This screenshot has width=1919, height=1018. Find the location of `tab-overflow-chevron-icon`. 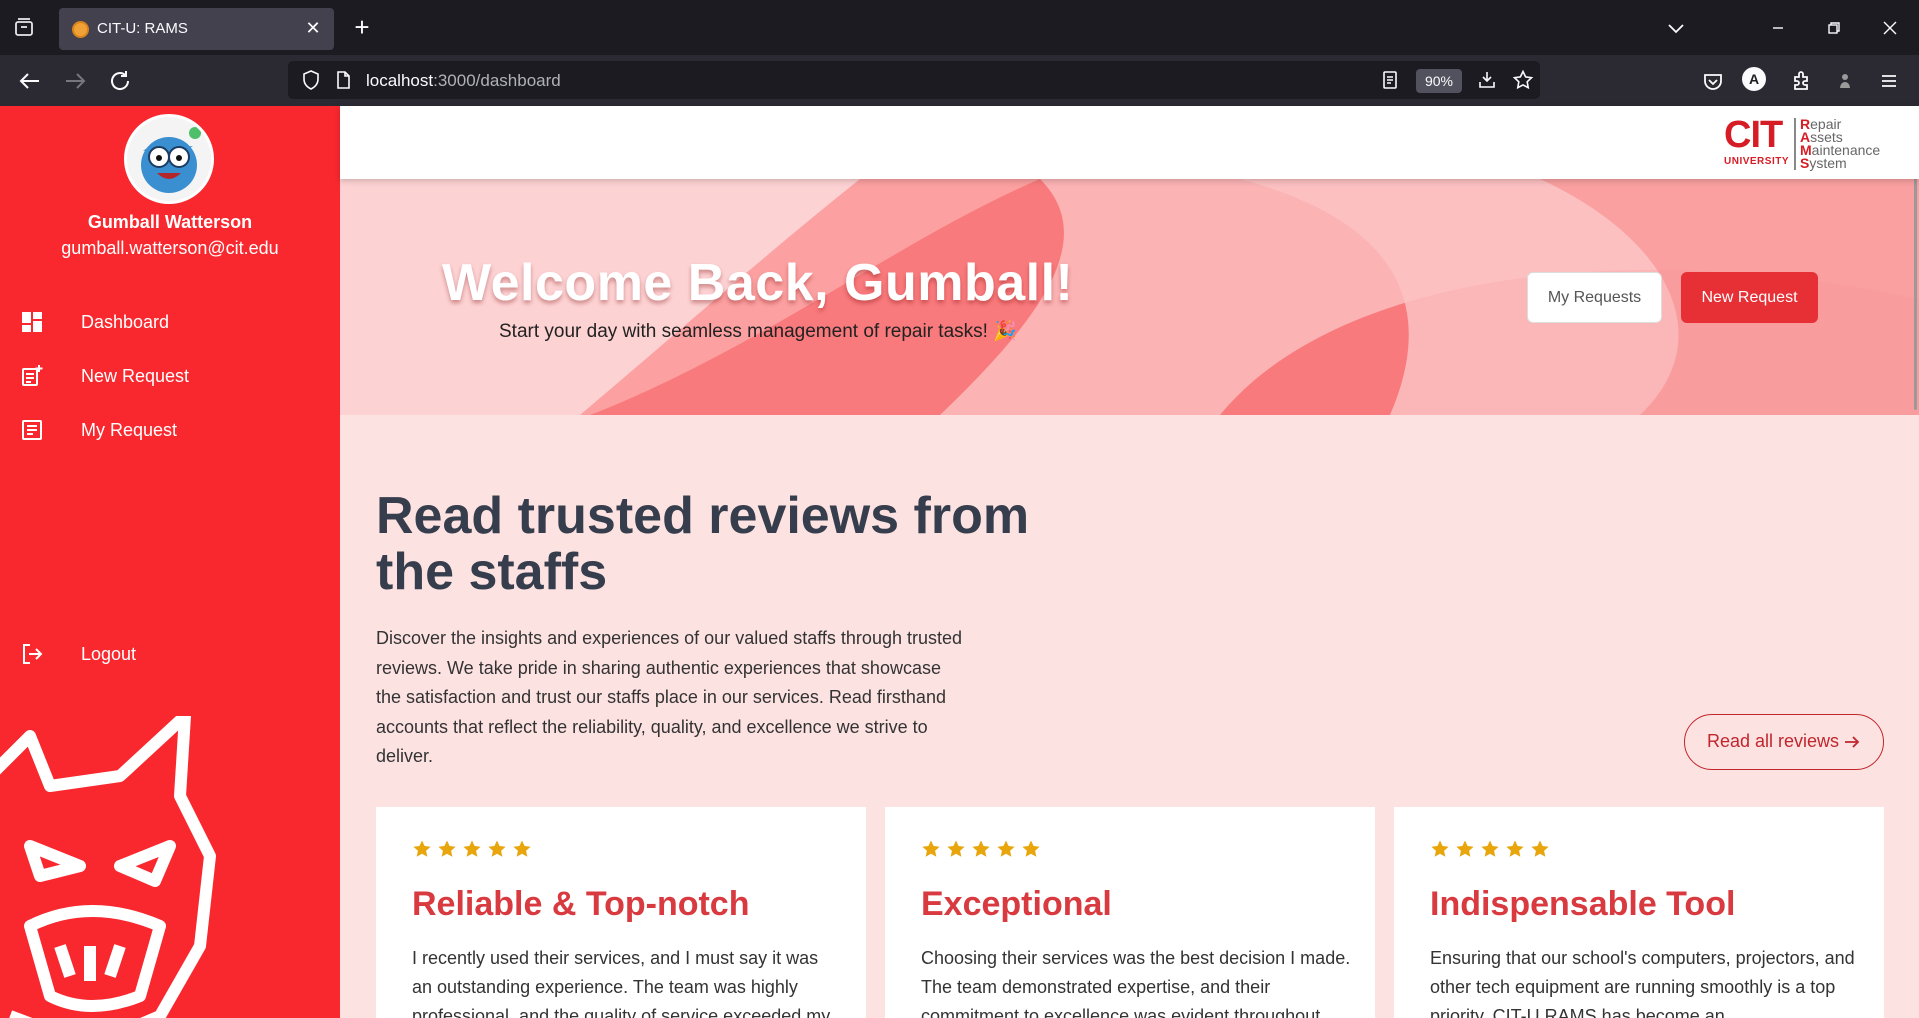

tab-overflow-chevron-icon is located at coordinates (1676, 28).